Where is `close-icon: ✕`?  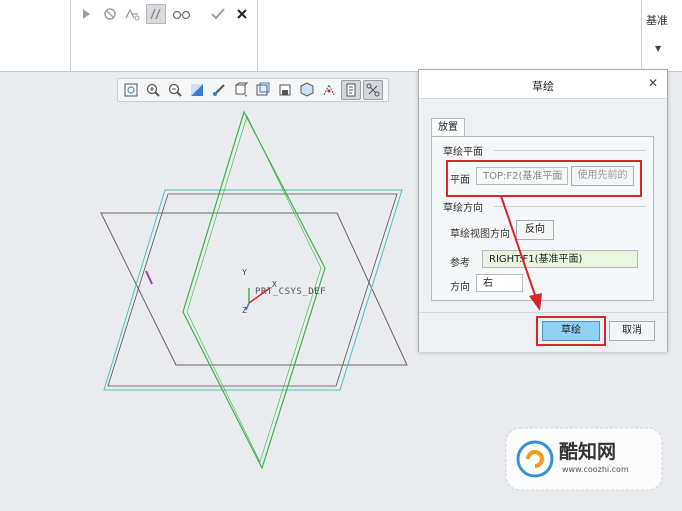 close-icon: ✕ is located at coordinates (653, 83).